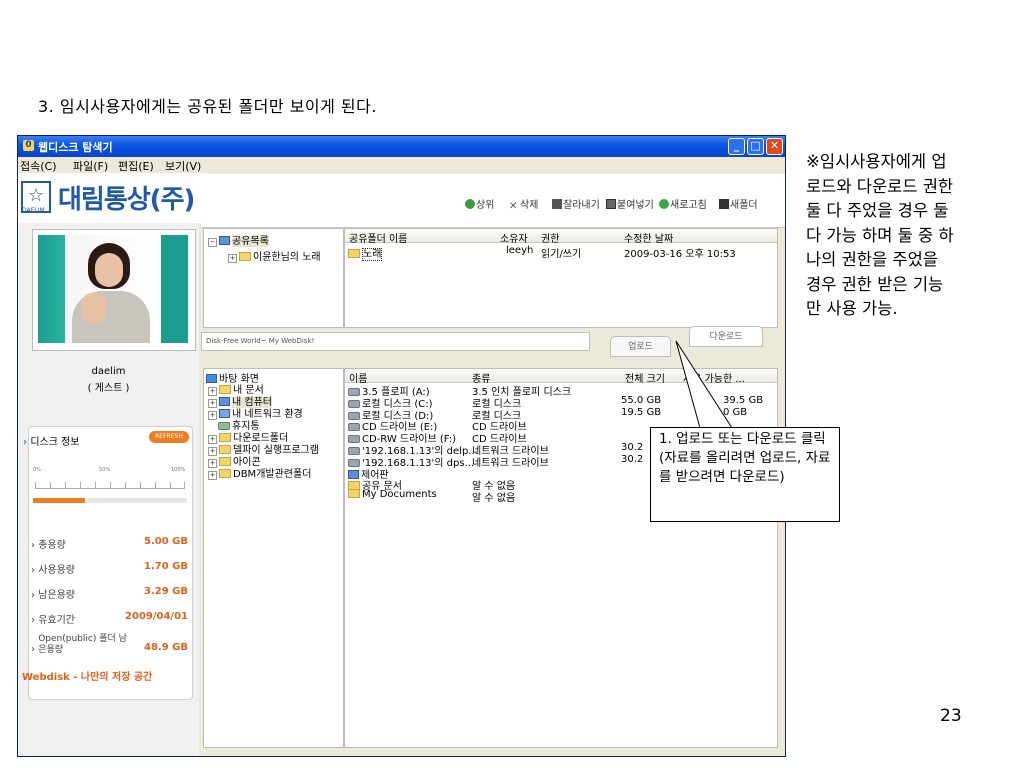 The height and width of the screenshot is (768, 1024). What do you see at coordinates (110, 485) in the screenshot?
I see `usage-ticks` at bounding box center [110, 485].